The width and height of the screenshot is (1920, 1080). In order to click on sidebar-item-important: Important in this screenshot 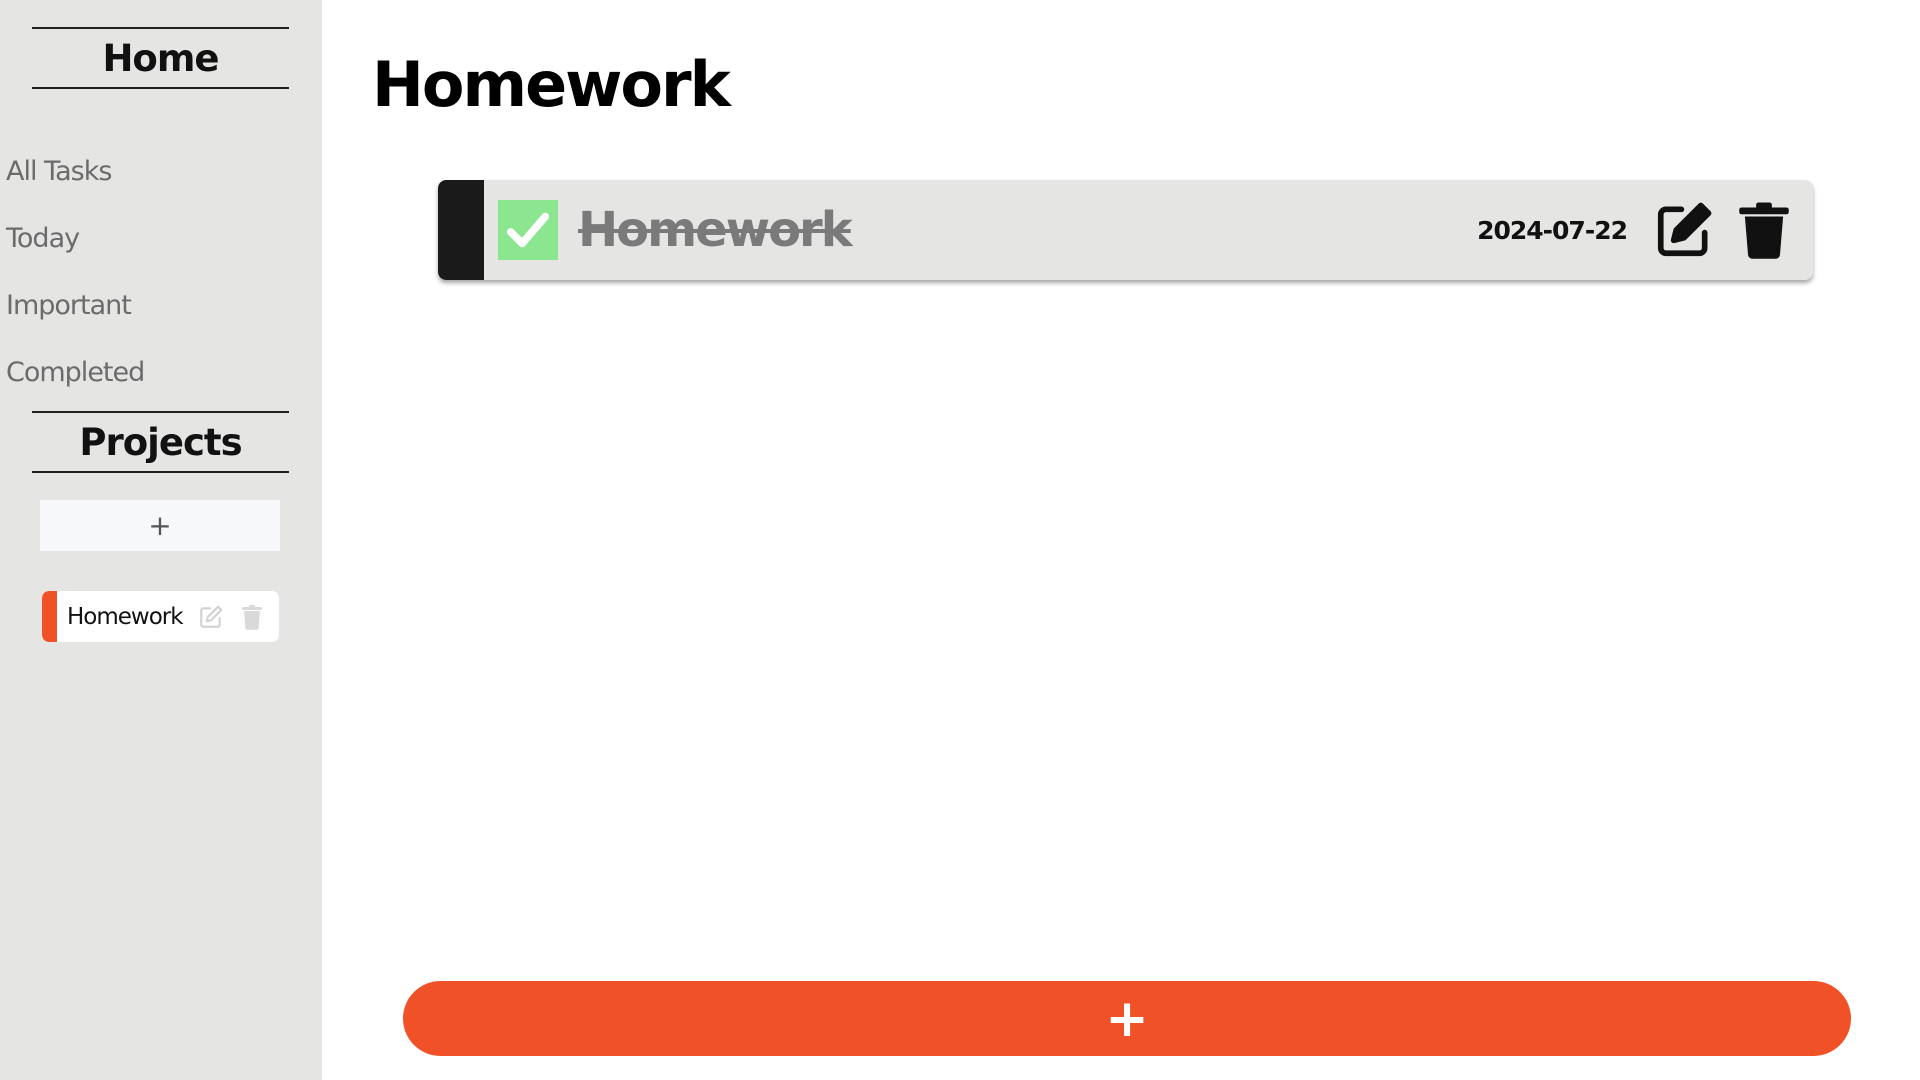, I will do `click(75, 305)`.